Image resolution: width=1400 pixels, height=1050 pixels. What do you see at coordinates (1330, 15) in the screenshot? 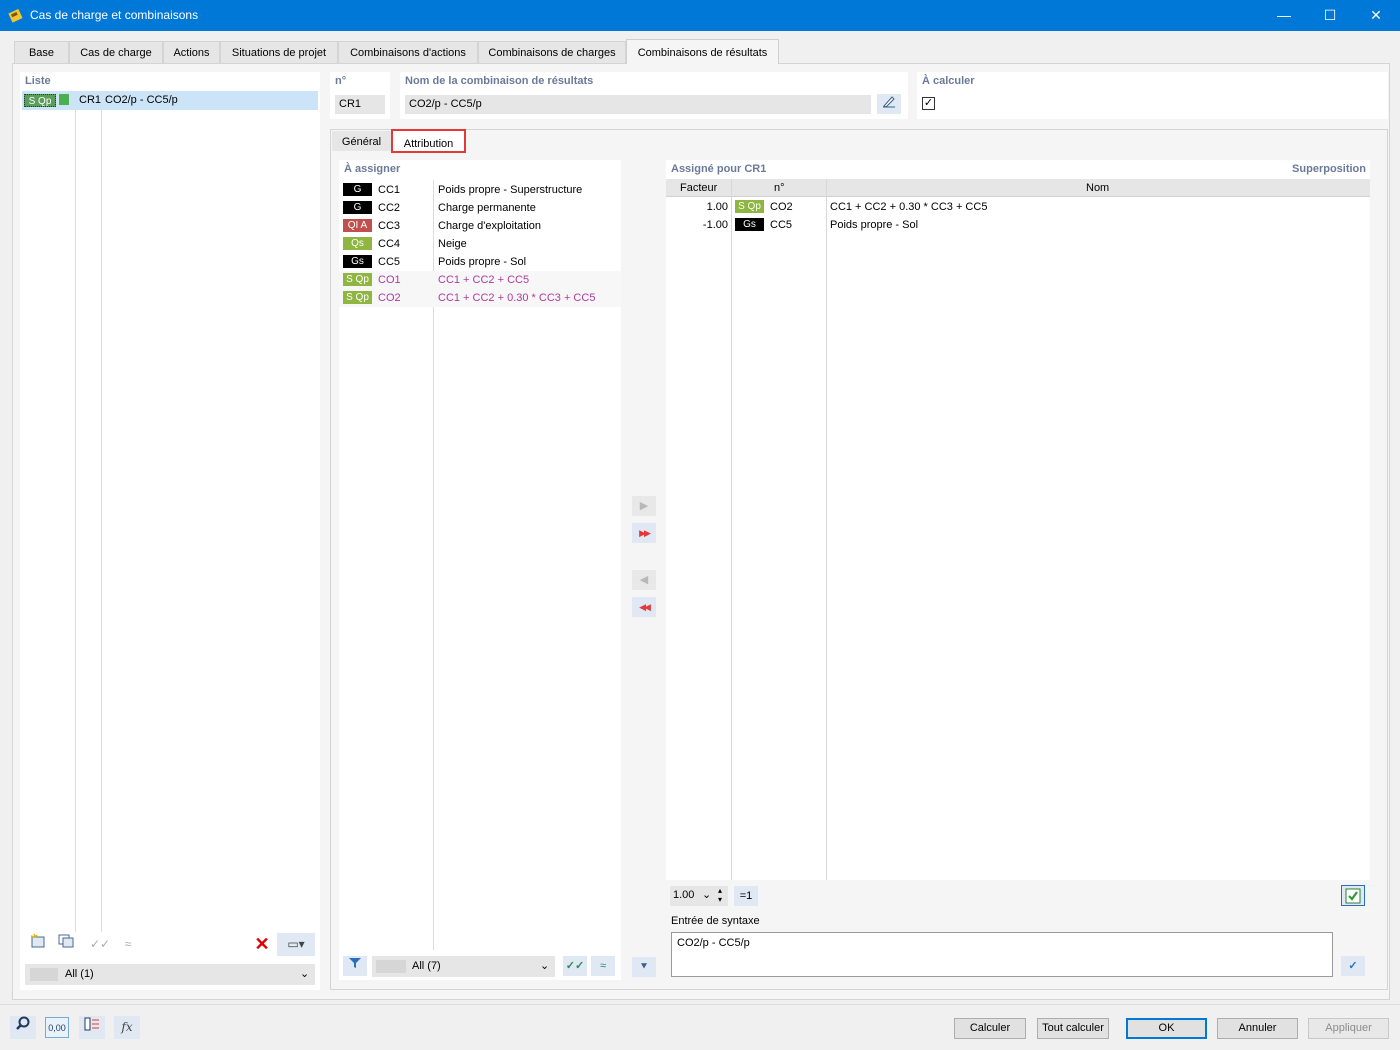
I see `maximize-button: ☐` at bounding box center [1330, 15].